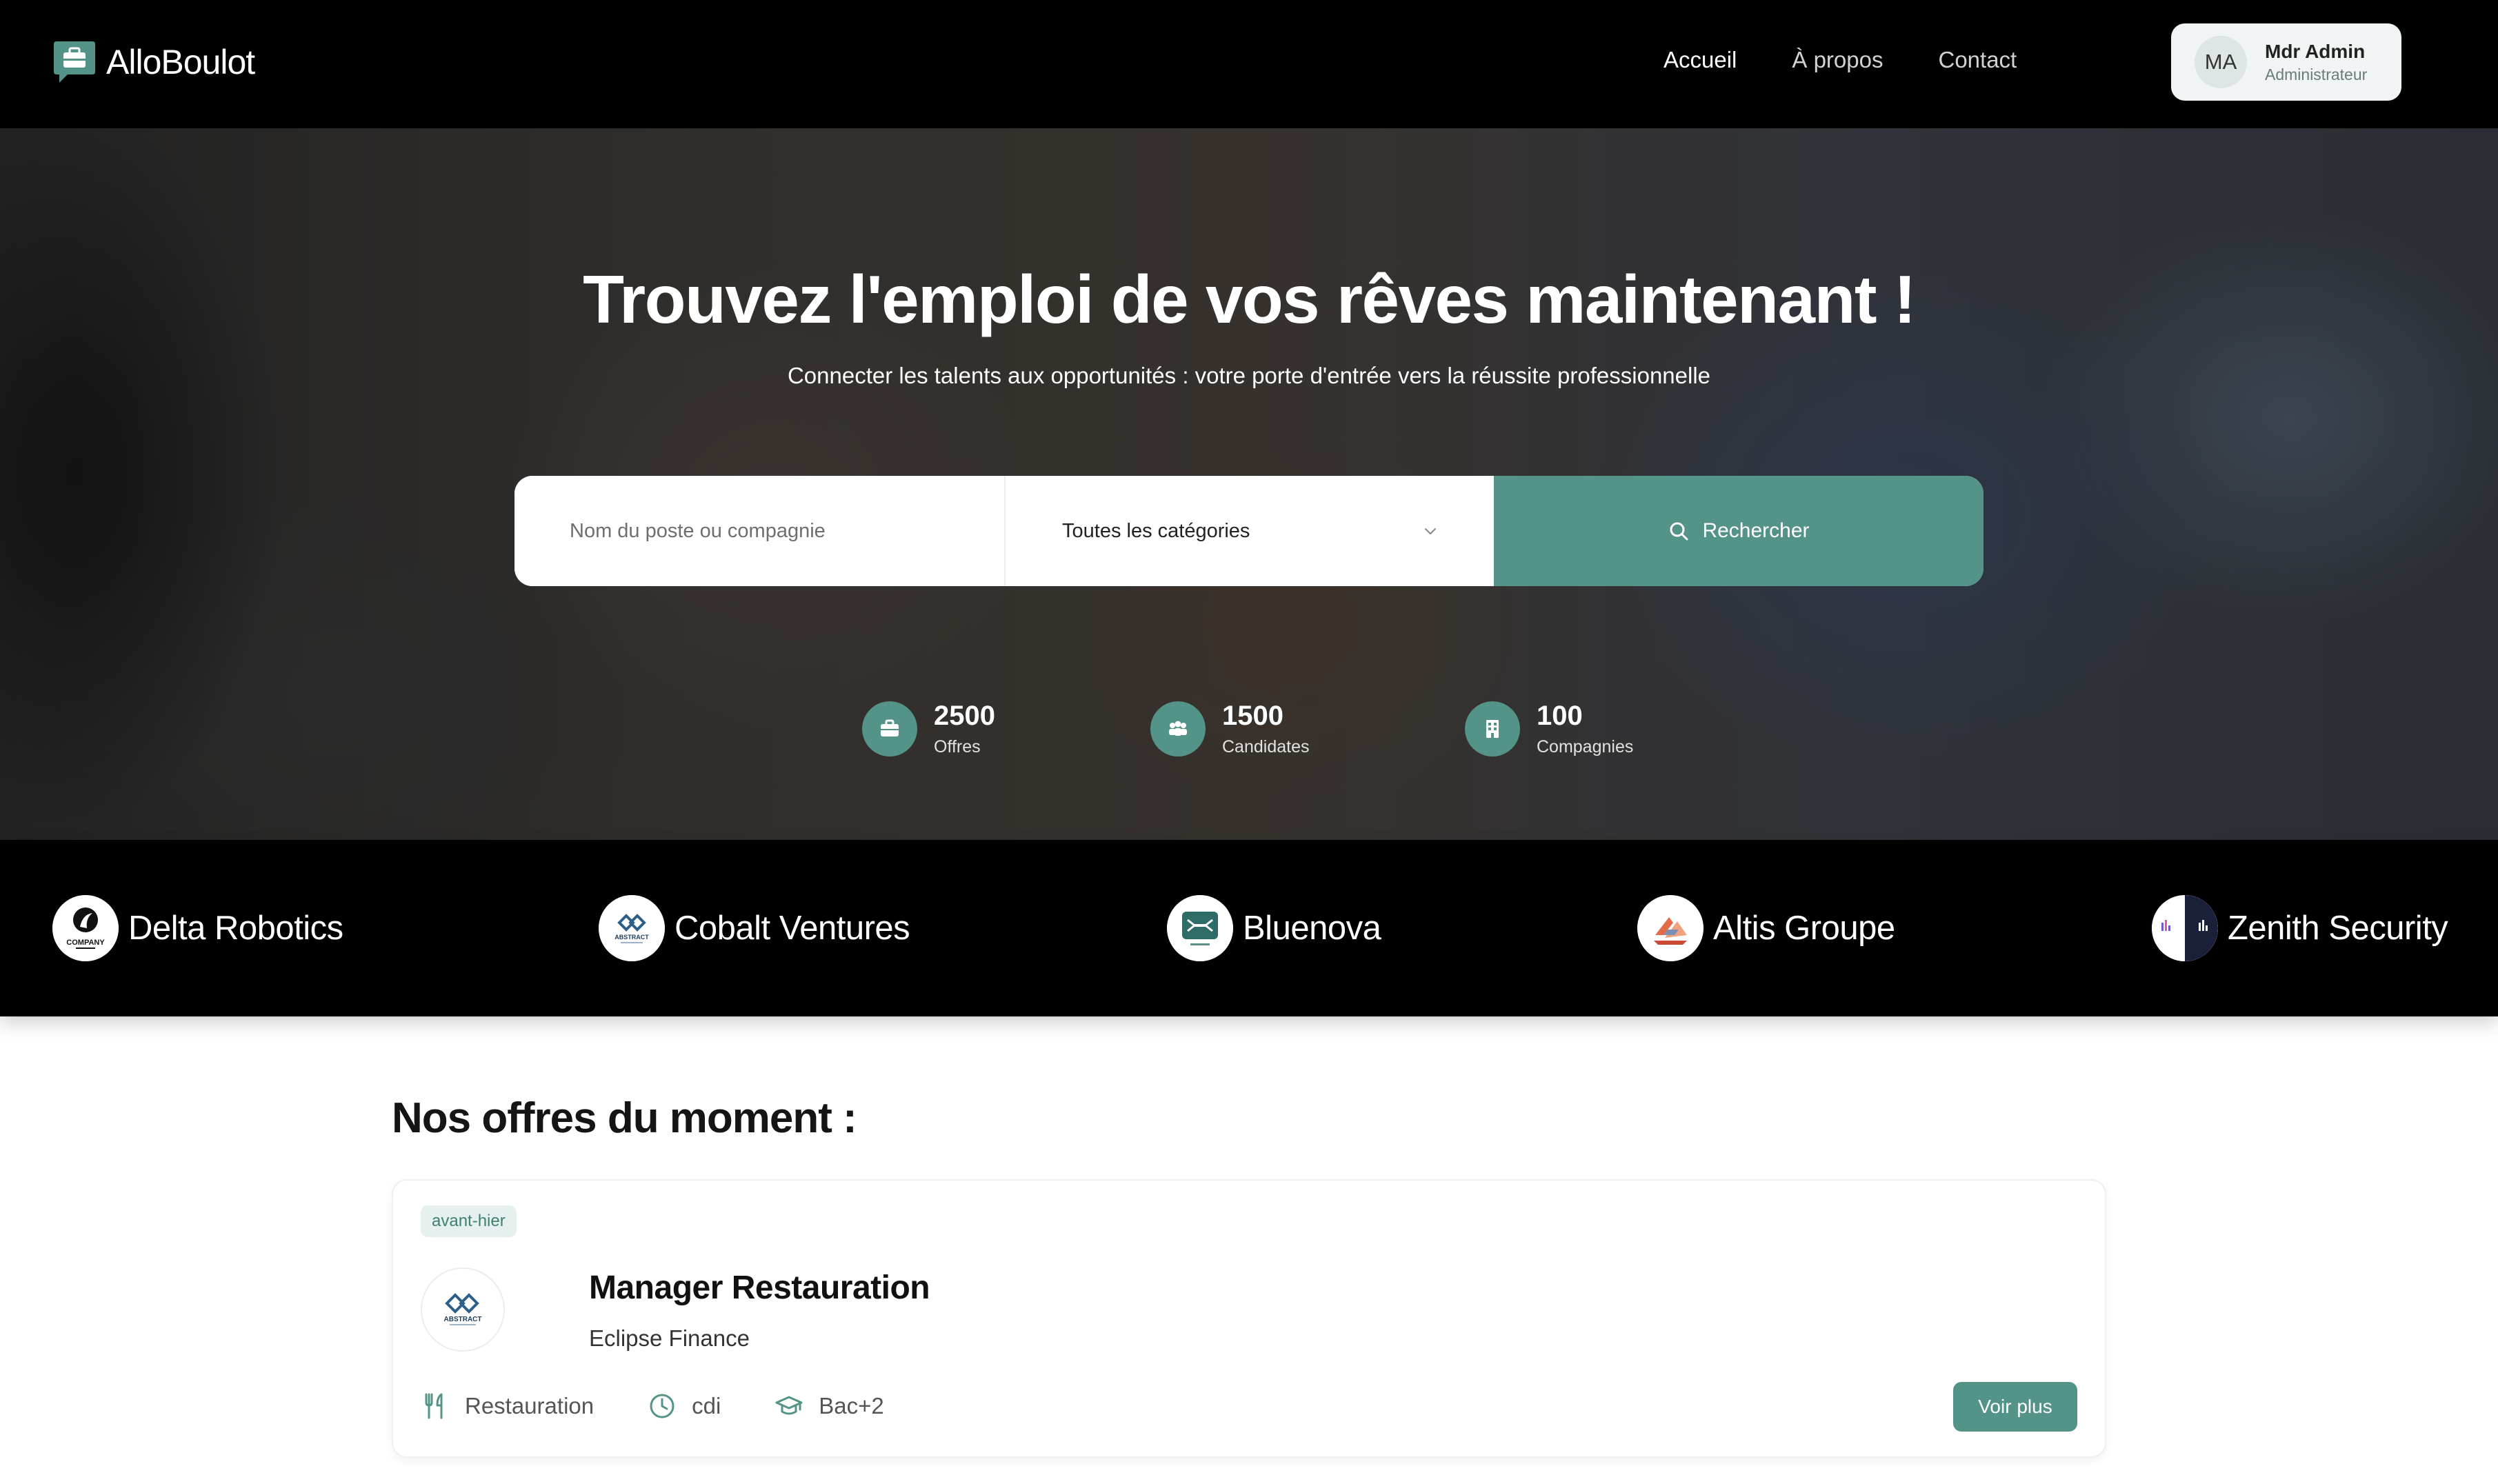 This screenshot has height=1484, width=2498. I want to click on main-nav: Accueil À propos Contact, so click(1868, 60).